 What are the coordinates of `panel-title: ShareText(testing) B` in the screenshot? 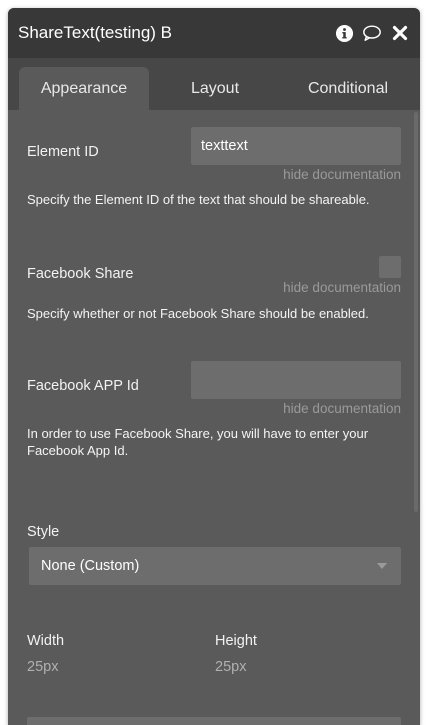 It's located at (95, 32).